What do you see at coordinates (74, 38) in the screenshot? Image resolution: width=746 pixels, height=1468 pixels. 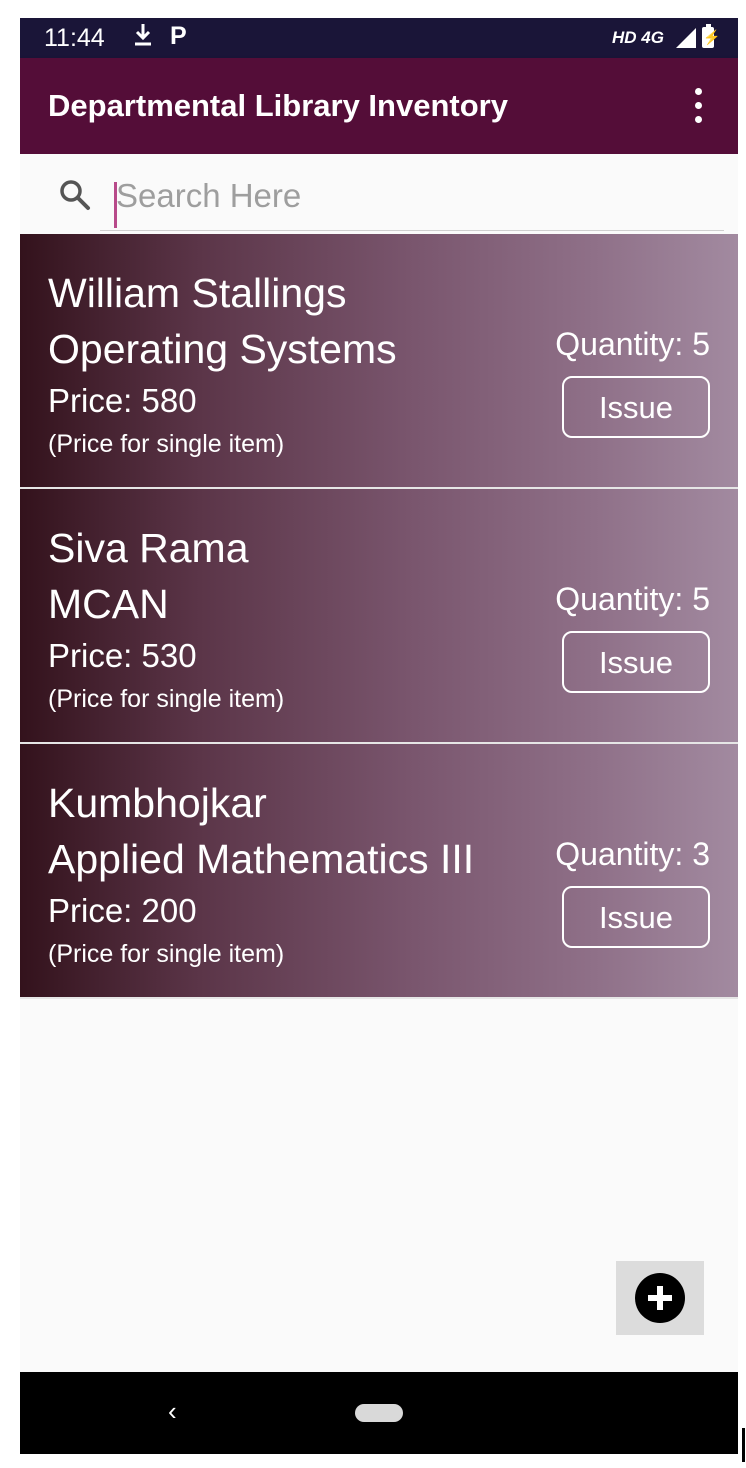 I see `status-time: 11:44` at bounding box center [74, 38].